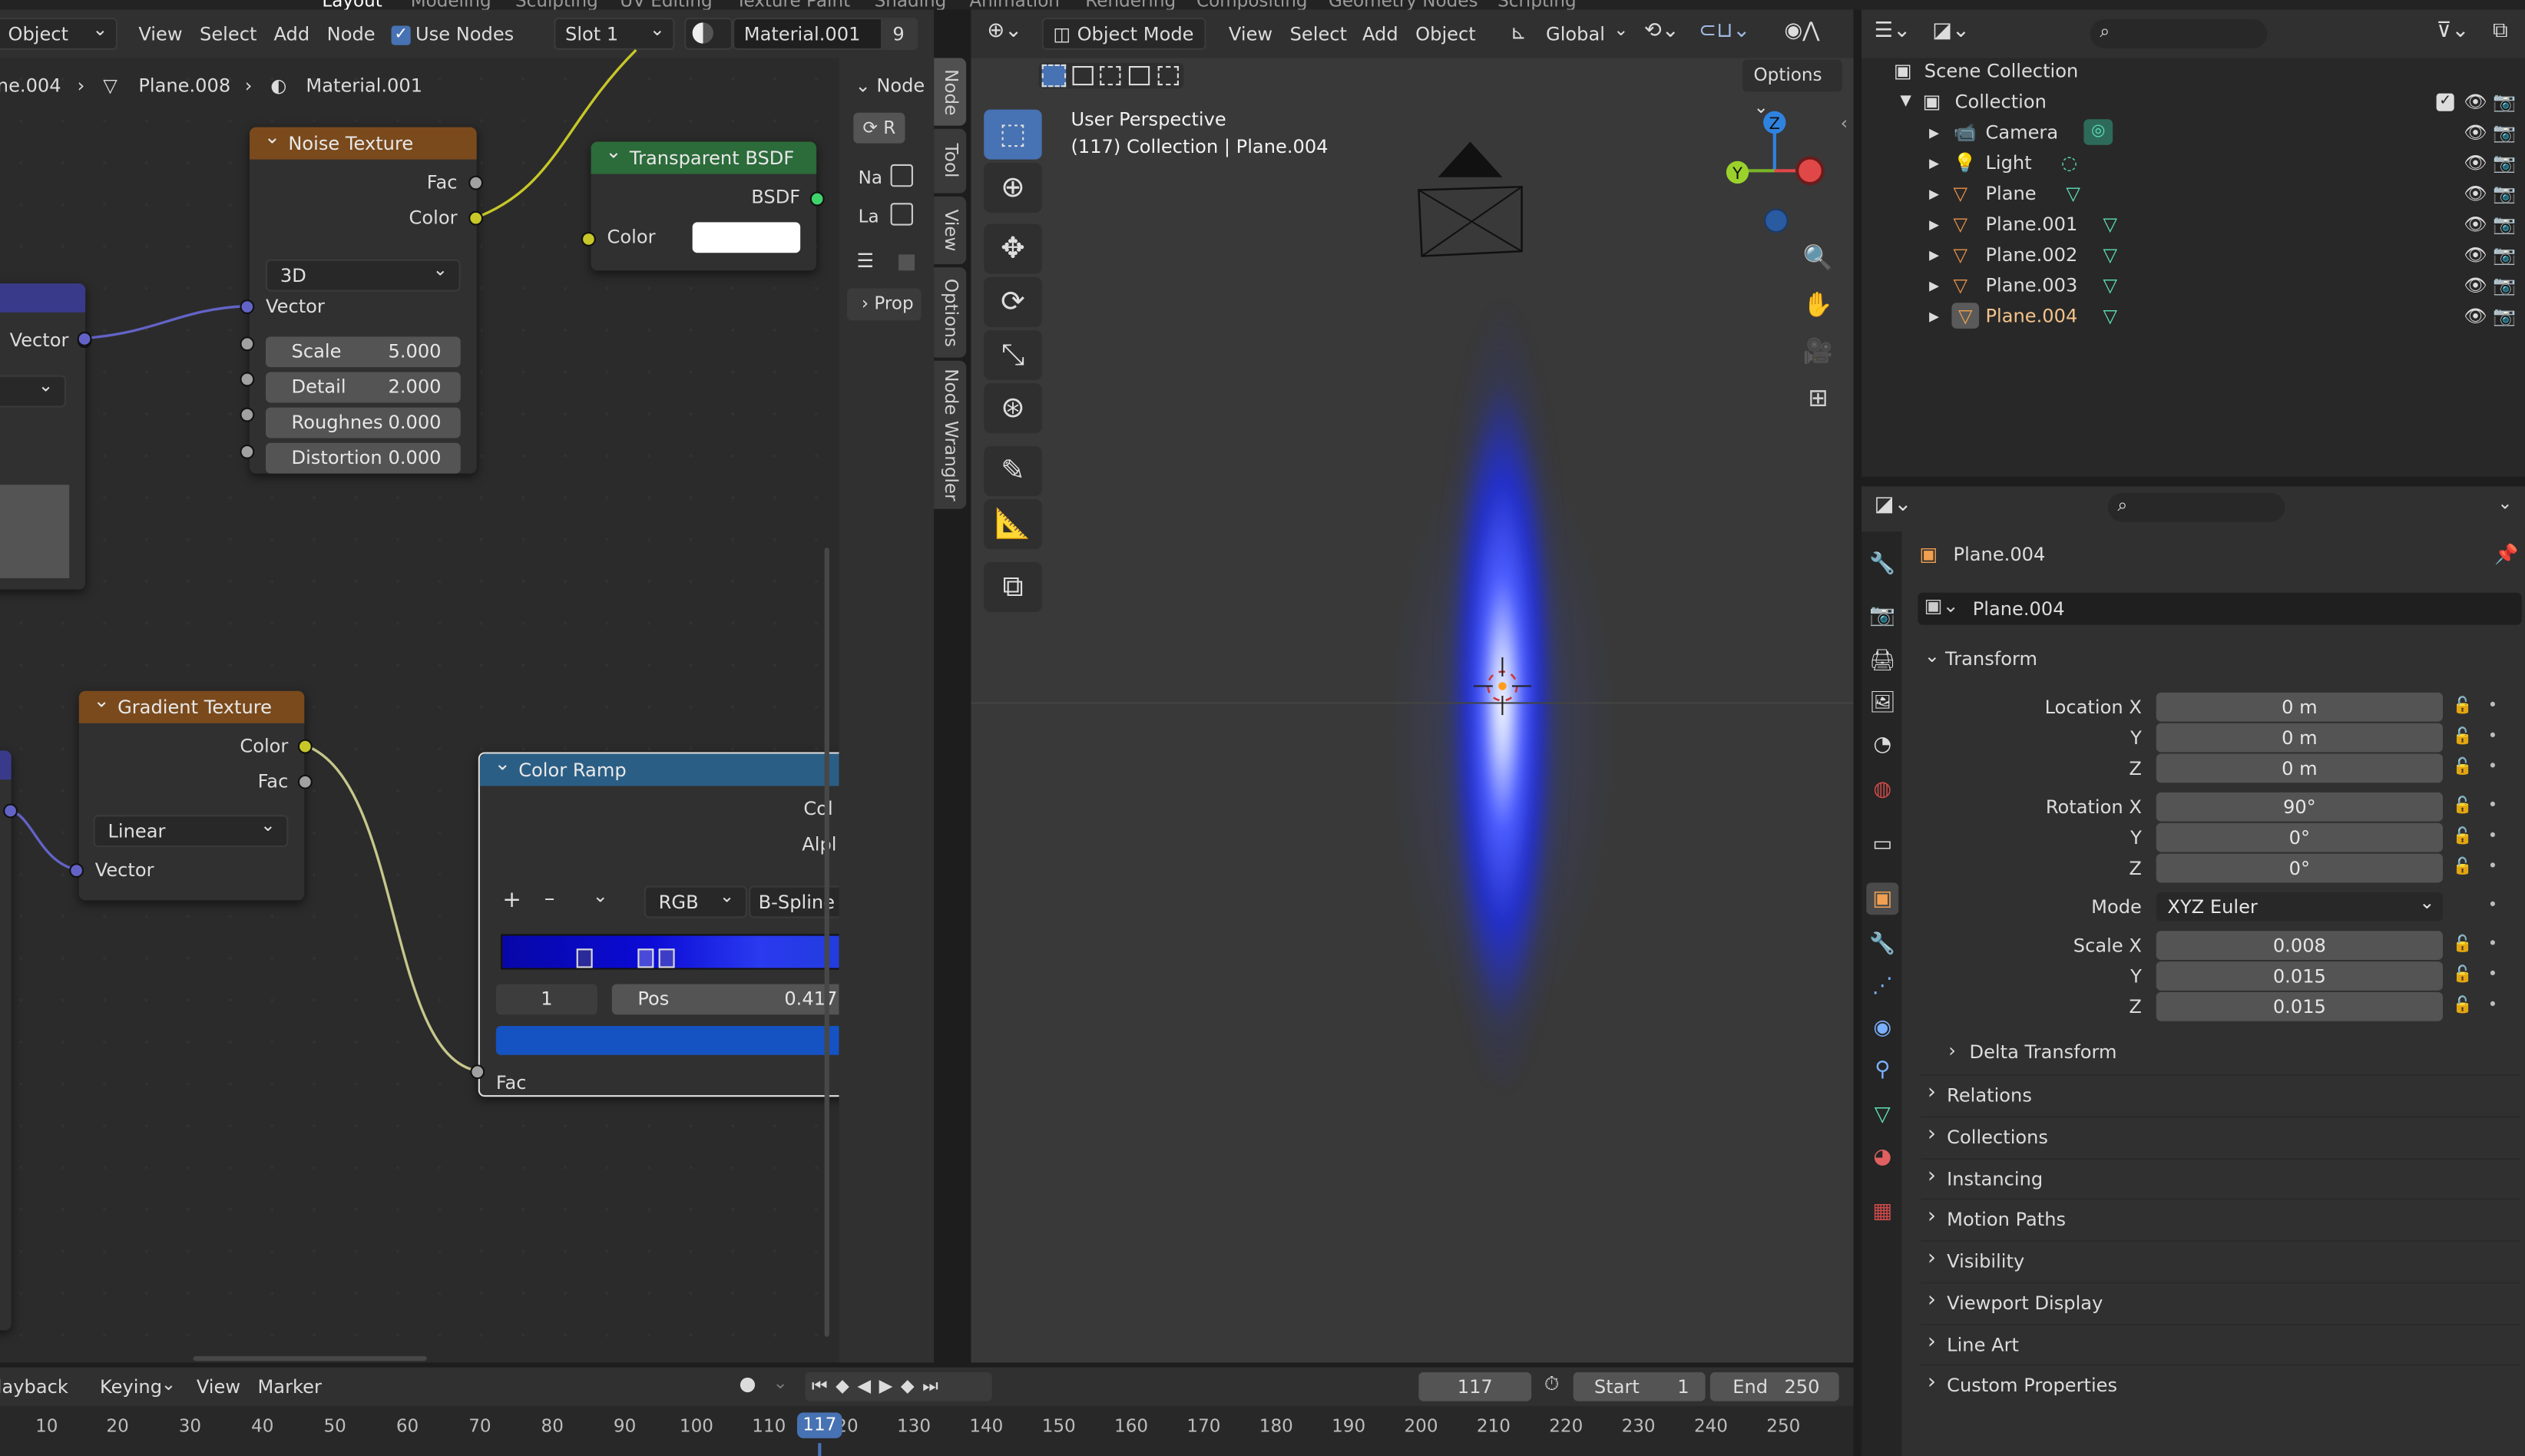 This screenshot has height=1456, width=2525. What do you see at coordinates (667, 958) in the screenshot?
I see `ramp-stop` at bounding box center [667, 958].